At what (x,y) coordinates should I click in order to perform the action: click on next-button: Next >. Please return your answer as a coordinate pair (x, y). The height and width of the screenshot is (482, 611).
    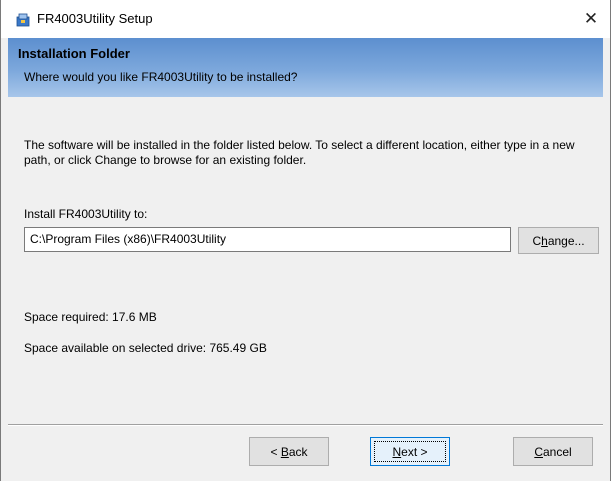
    Looking at the image, I should click on (410, 451).